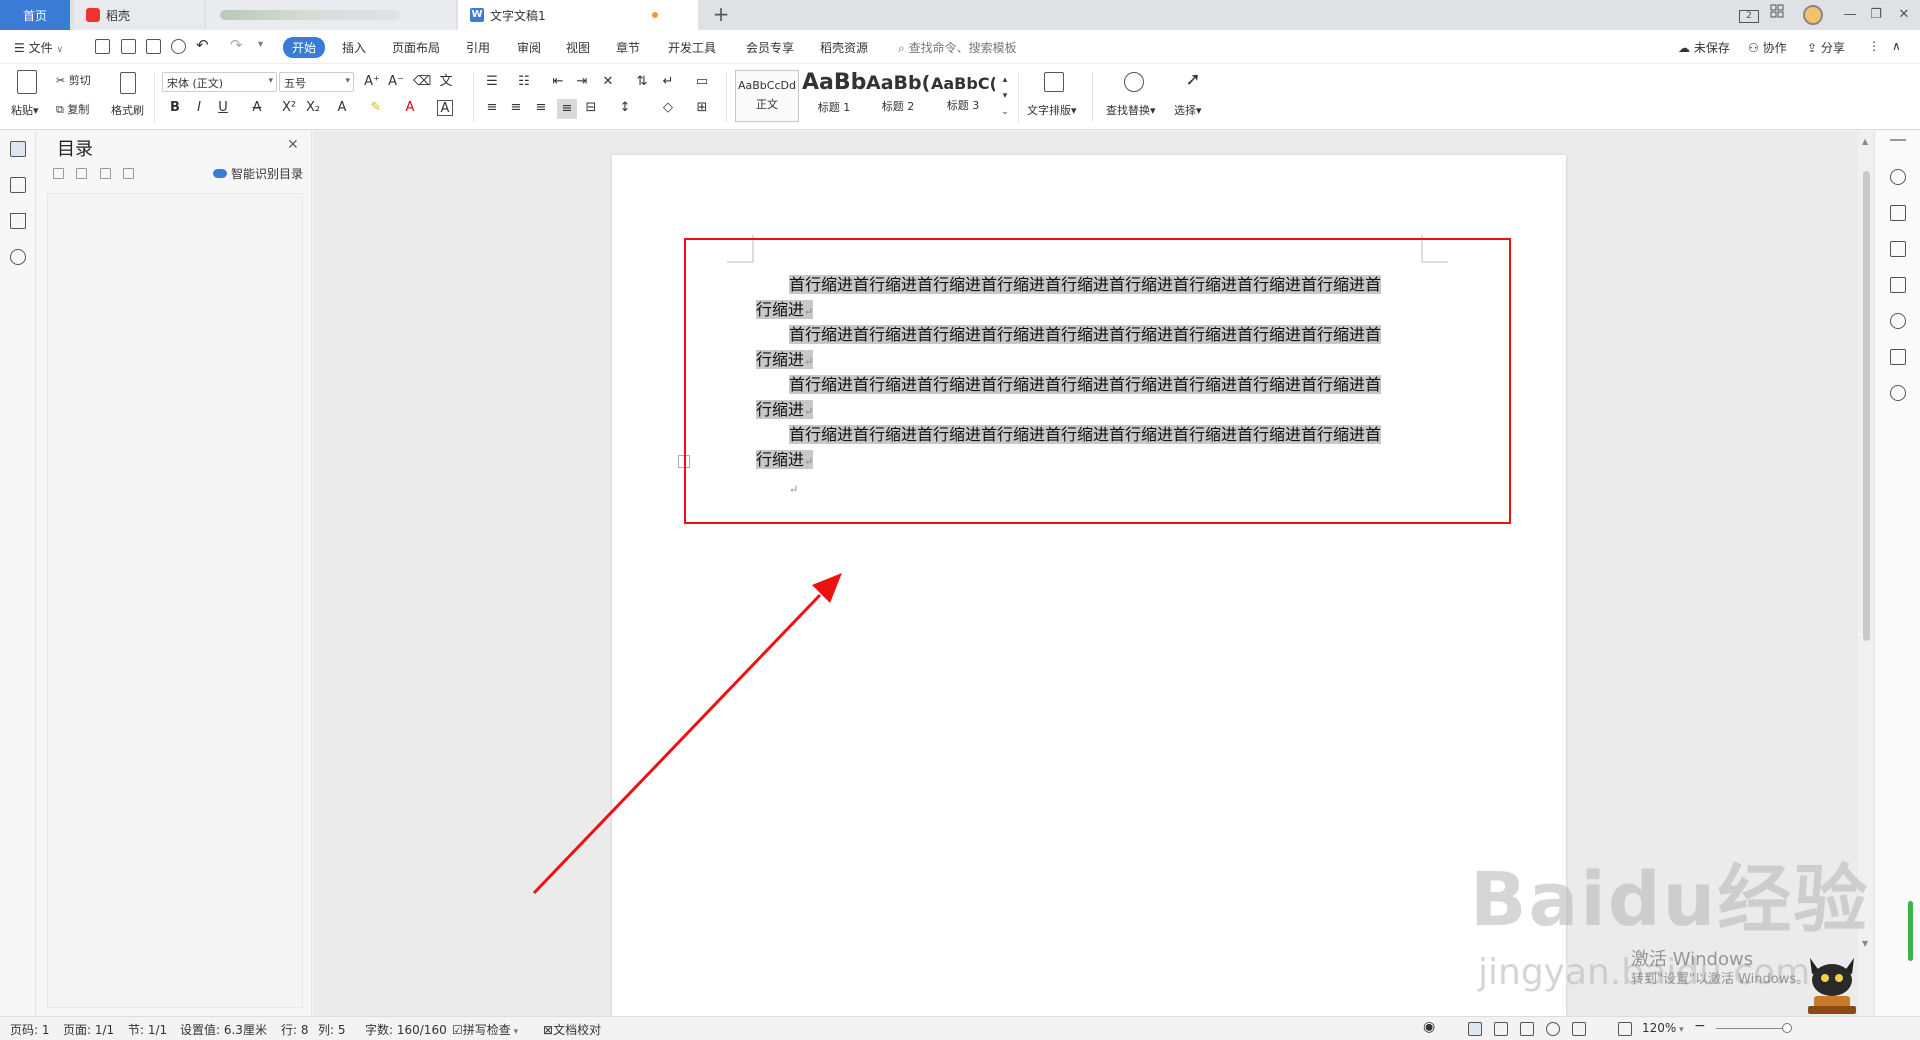 Image resolution: width=1920 pixels, height=1040 pixels. What do you see at coordinates (524, 82) in the screenshot?
I see `numbered-list-icon: ☷` at bounding box center [524, 82].